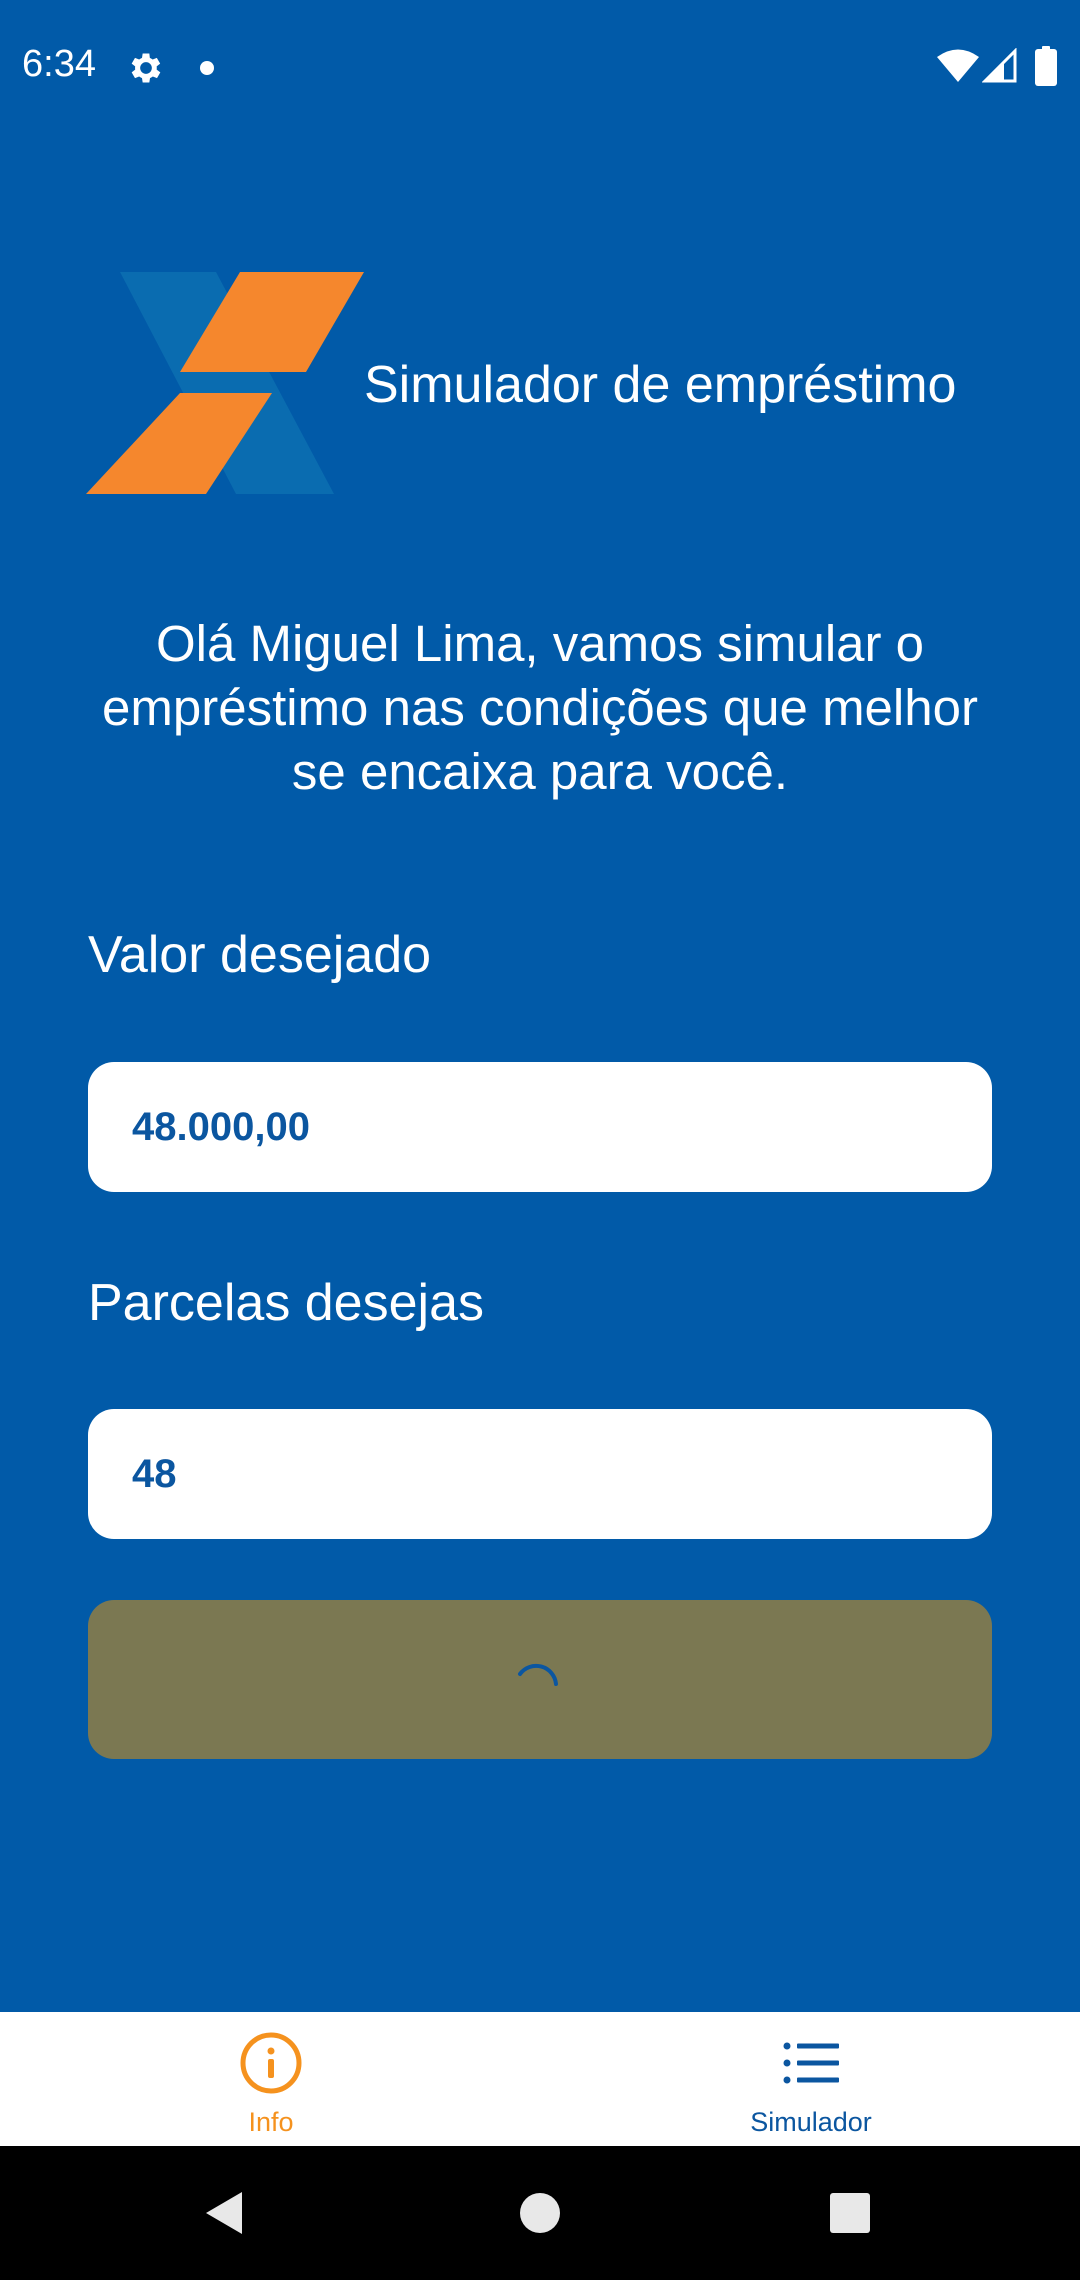 This screenshot has height=2280, width=1080. Describe the element at coordinates (540, 2213) in the screenshot. I see `home-icon` at that location.